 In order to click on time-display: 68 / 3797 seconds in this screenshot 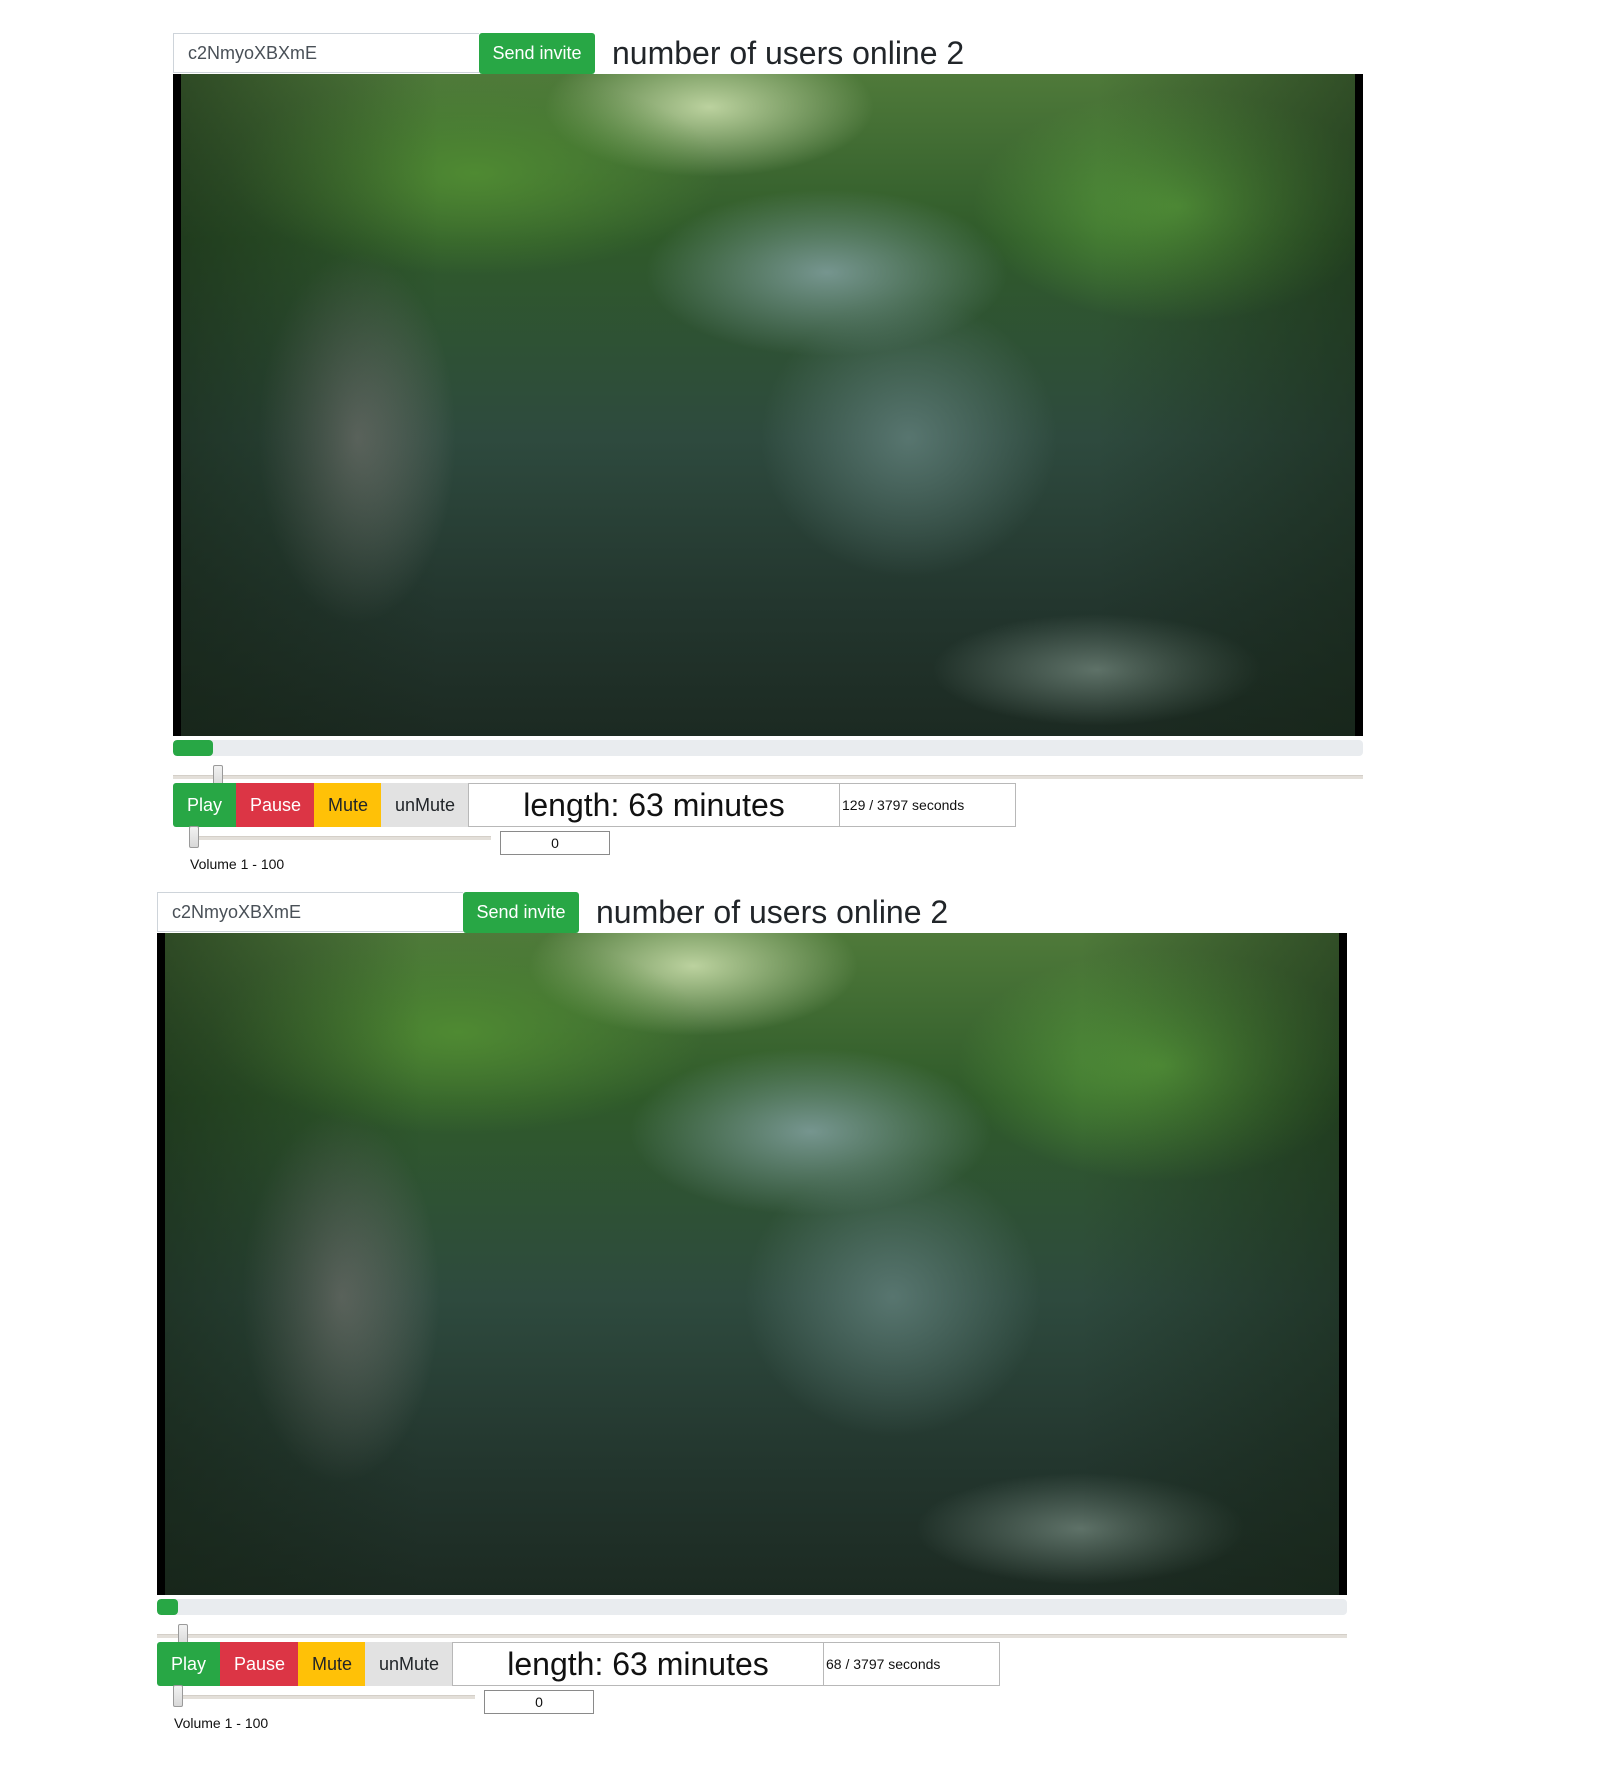, I will do `click(912, 1664)`.